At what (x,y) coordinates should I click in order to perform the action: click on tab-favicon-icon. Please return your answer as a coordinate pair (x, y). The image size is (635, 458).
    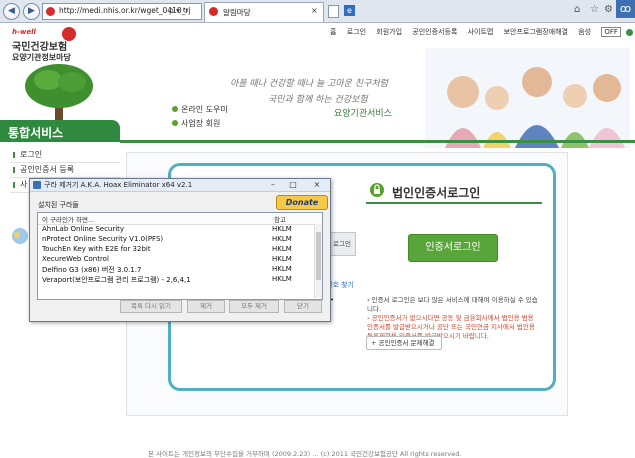
    Looking at the image, I should click on (213, 11).